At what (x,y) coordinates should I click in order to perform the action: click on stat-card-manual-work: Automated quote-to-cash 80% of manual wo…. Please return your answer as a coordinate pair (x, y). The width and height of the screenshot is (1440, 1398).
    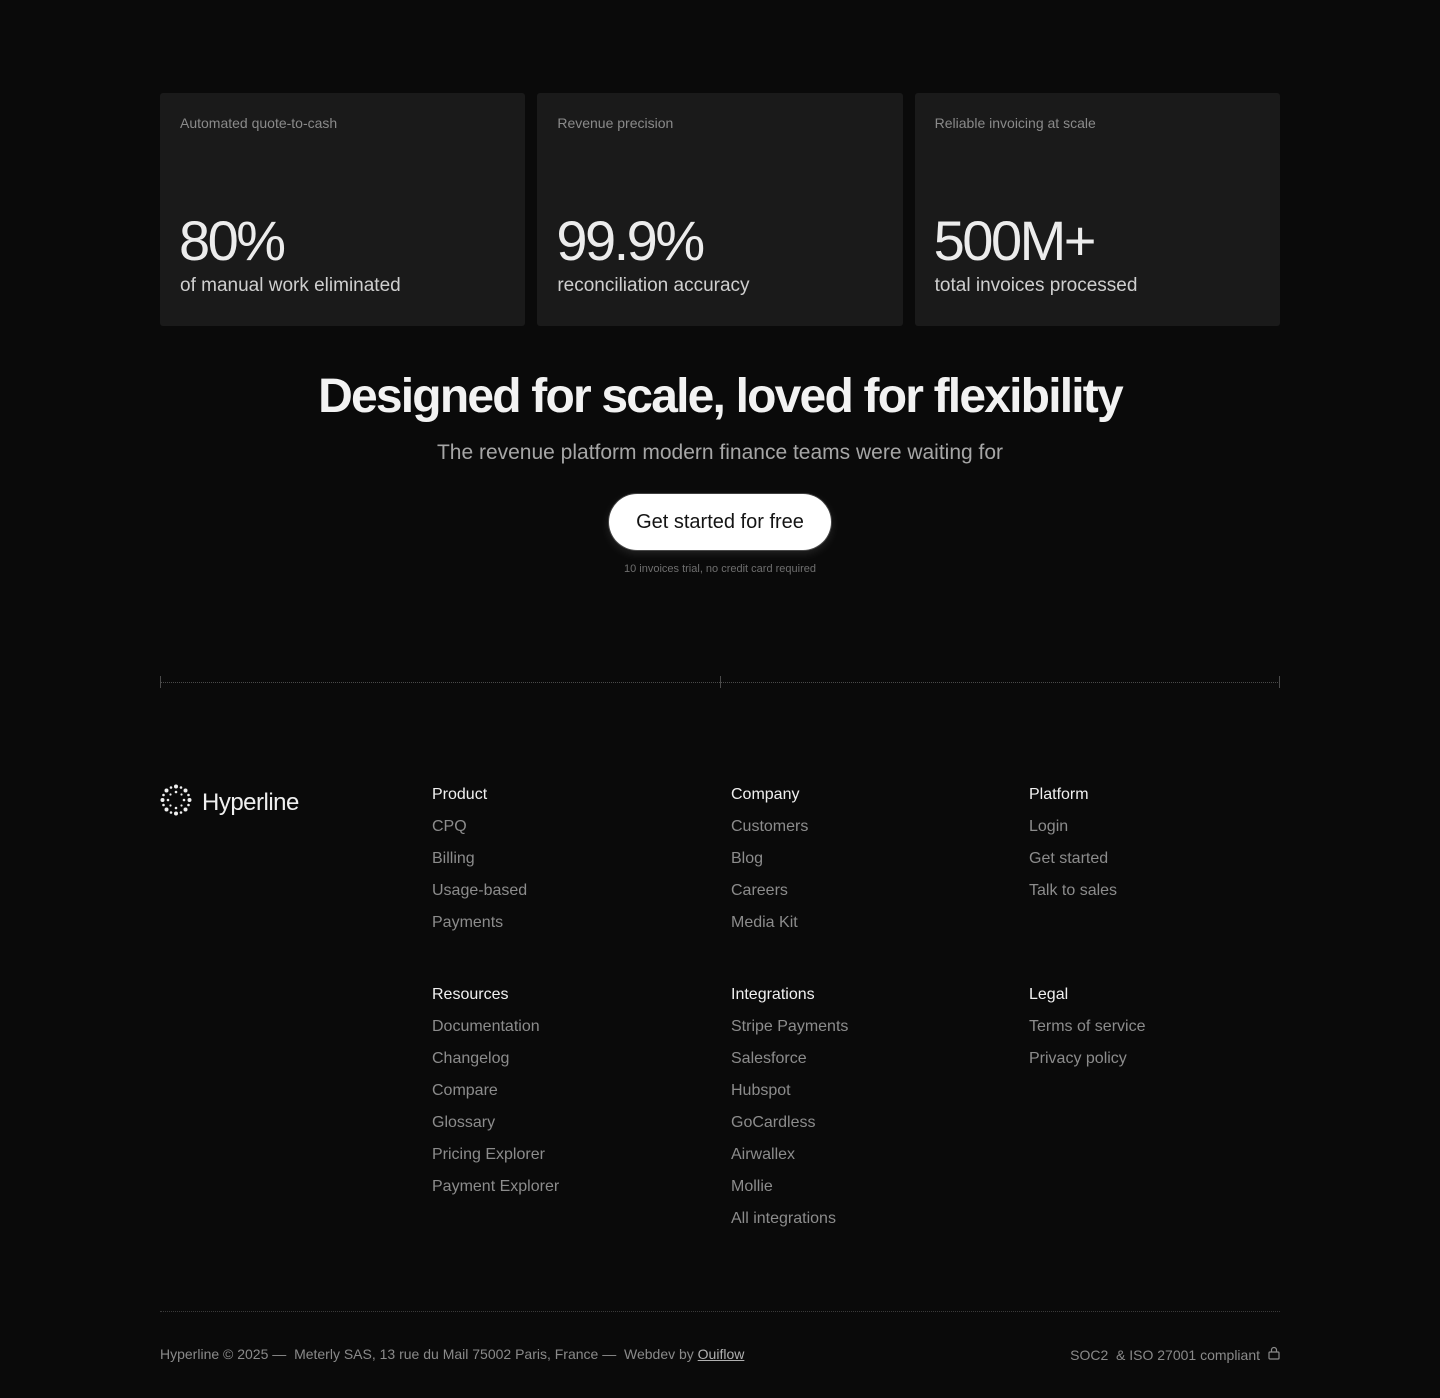
    Looking at the image, I should click on (343, 209).